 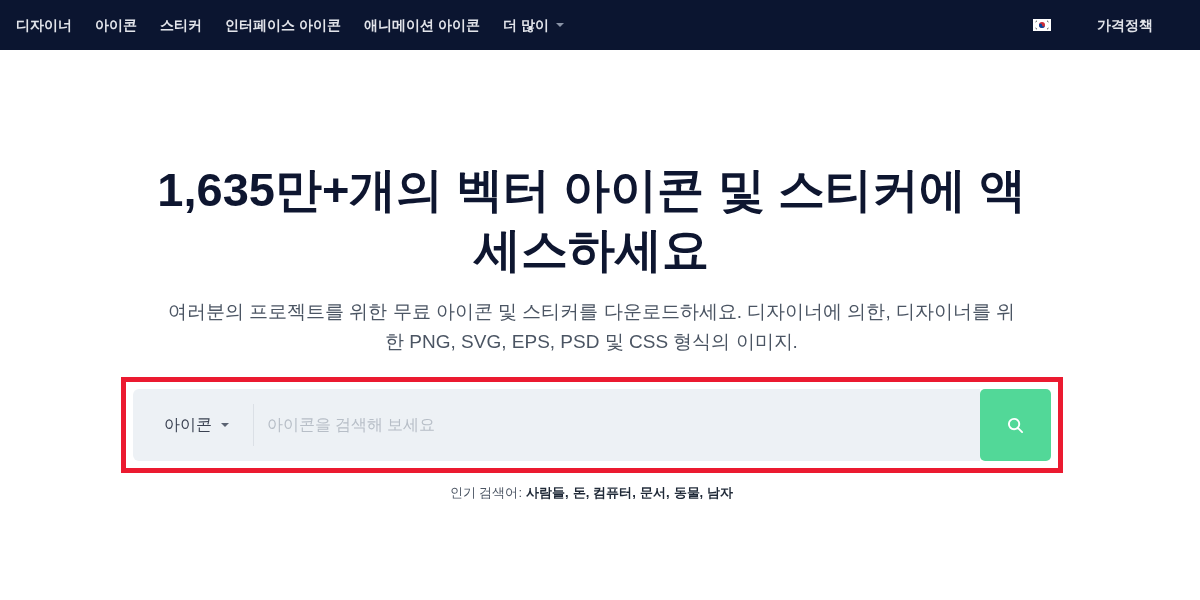 What do you see at coordinates (614, 493) in the screenshot?
I see `popular-search-link: 컴퓨터,` at bounding box center [614, 493].